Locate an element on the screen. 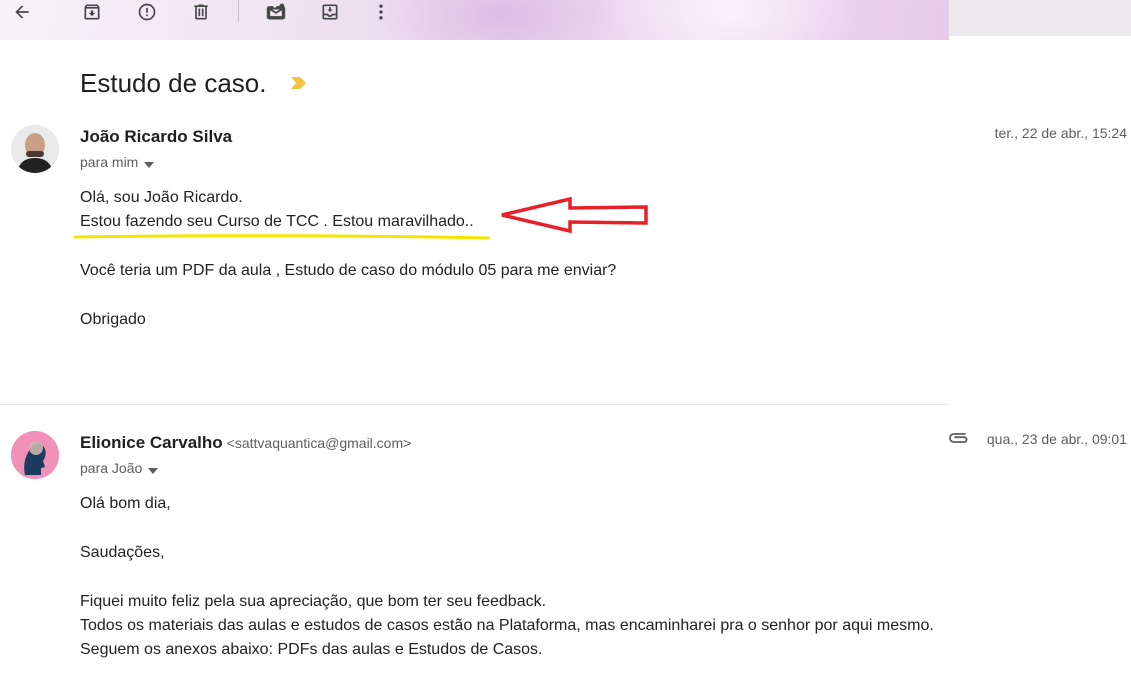 This screenshot has height=677, width=1131. message-divider is located at coordinates (474, 404).